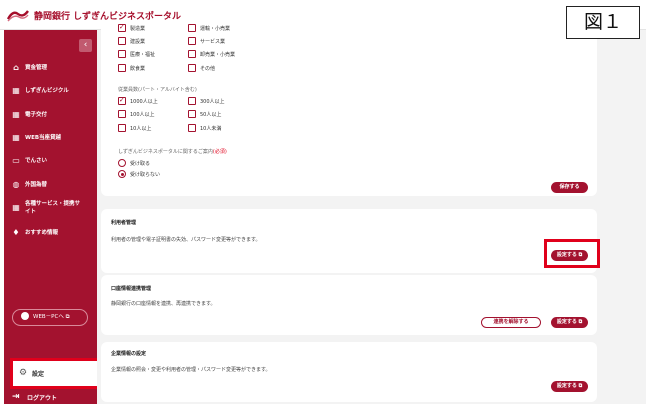 The width and height of the screenshot is (646, 404). What do you see at coordinates (36, 185) in the screenshot?
I see `sidebar-item-label: 外国為替` at bounding box center [36, 185].